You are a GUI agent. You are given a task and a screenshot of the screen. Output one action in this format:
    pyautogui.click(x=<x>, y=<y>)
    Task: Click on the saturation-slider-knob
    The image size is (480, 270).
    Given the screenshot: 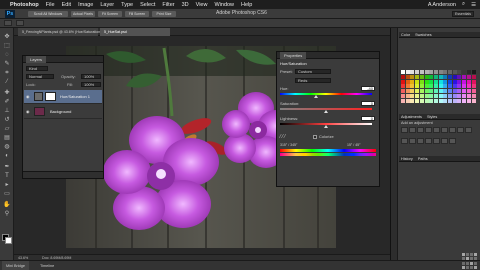 What is the action you would take?
    pyautogui.click(x=326, y=111)
    